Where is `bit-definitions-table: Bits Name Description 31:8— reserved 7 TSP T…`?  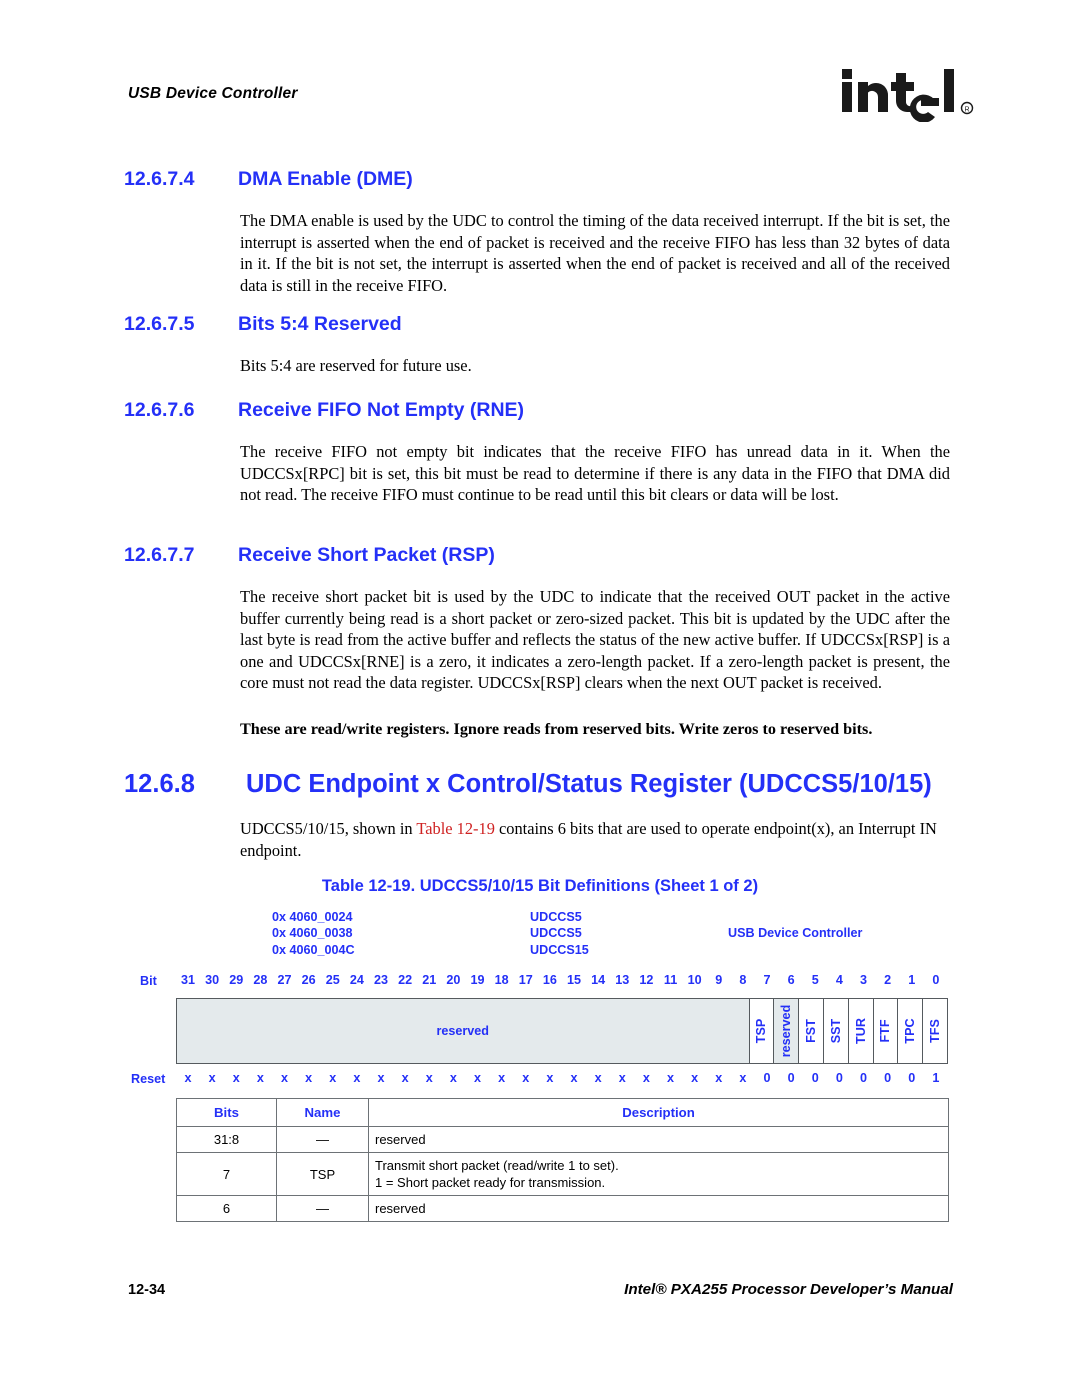 bit-definitions-table: Bits Name Description 31:8— reserved 7 TSP T… is located at coordinates (562, 1160).